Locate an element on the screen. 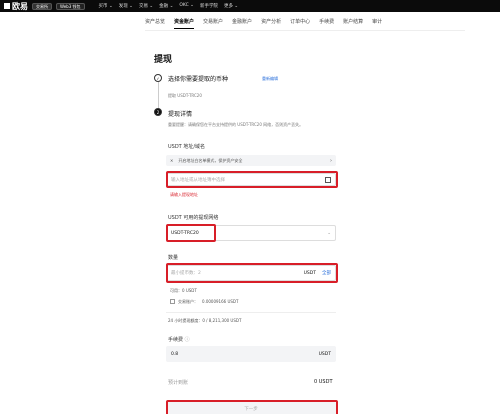  tab-audit: 审计 is located at coordinates (377, 21).